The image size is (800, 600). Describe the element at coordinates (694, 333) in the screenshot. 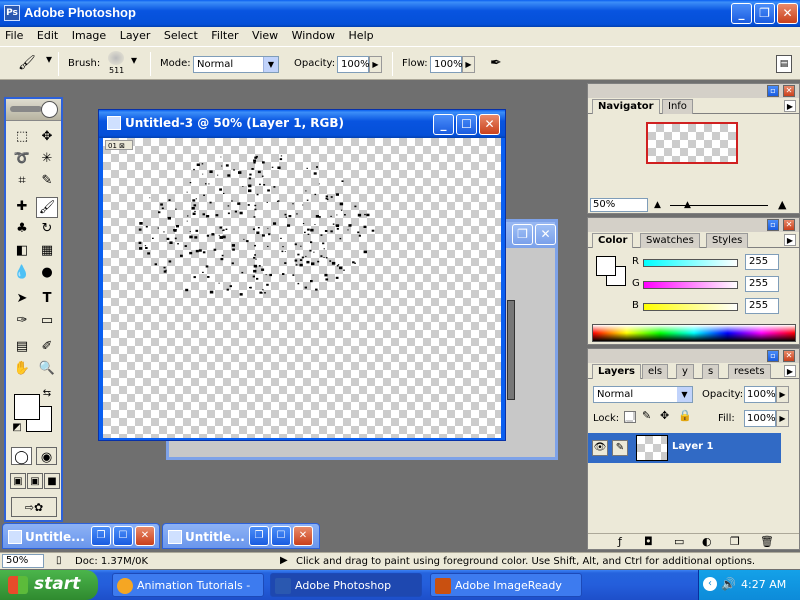

I see `color-ramp` at that location.